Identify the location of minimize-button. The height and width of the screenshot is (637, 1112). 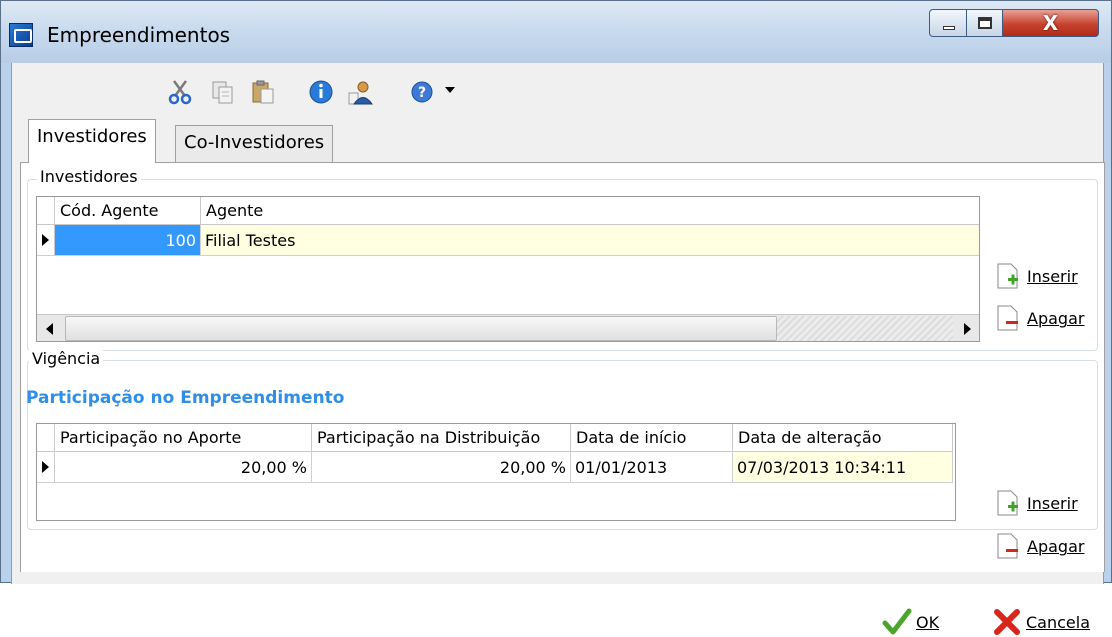
(948, 23).